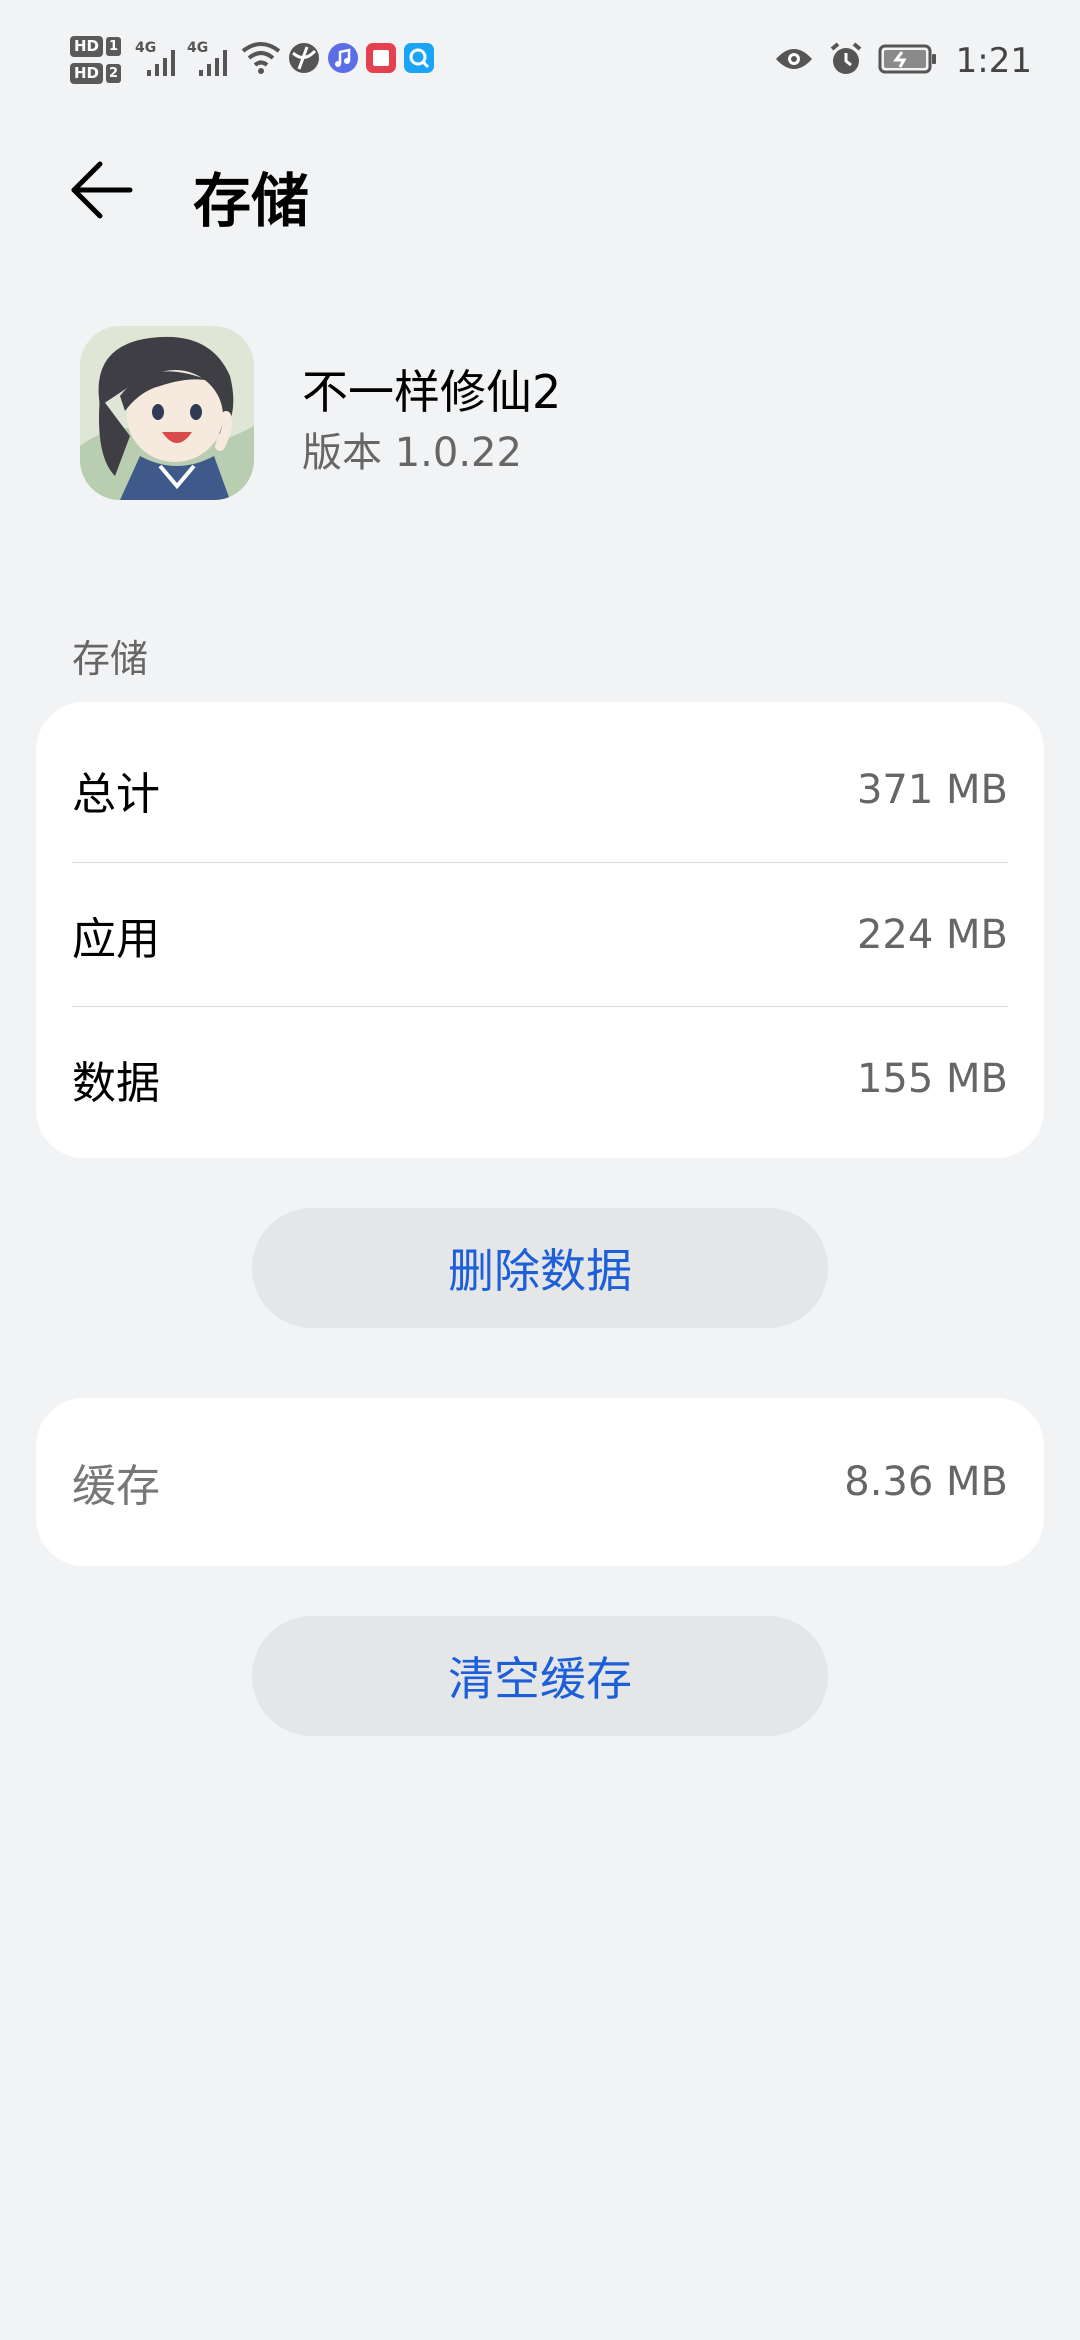  What do you see at coordinates (116, 1083) in the screenshot?
I see `row-label: 数据` at bounding box center [116, 1083].